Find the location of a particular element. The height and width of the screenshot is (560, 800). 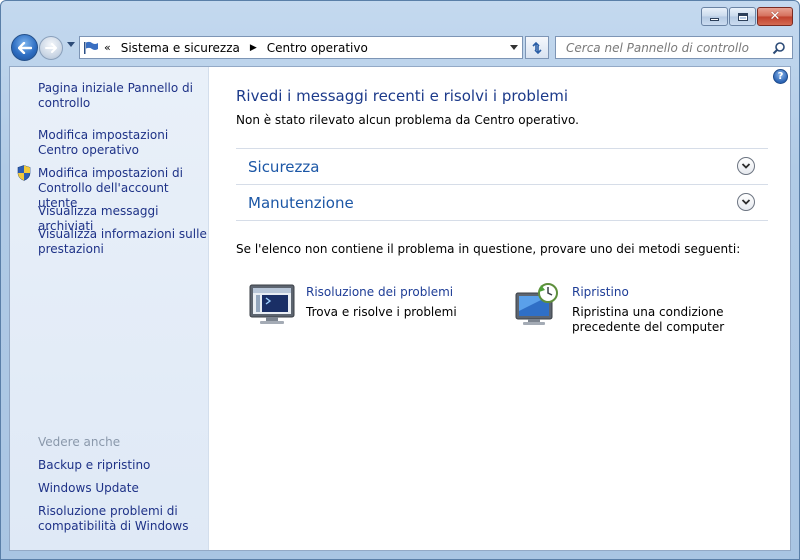

section-maintenance: Manutenzione is located at coordinates (502, 202).